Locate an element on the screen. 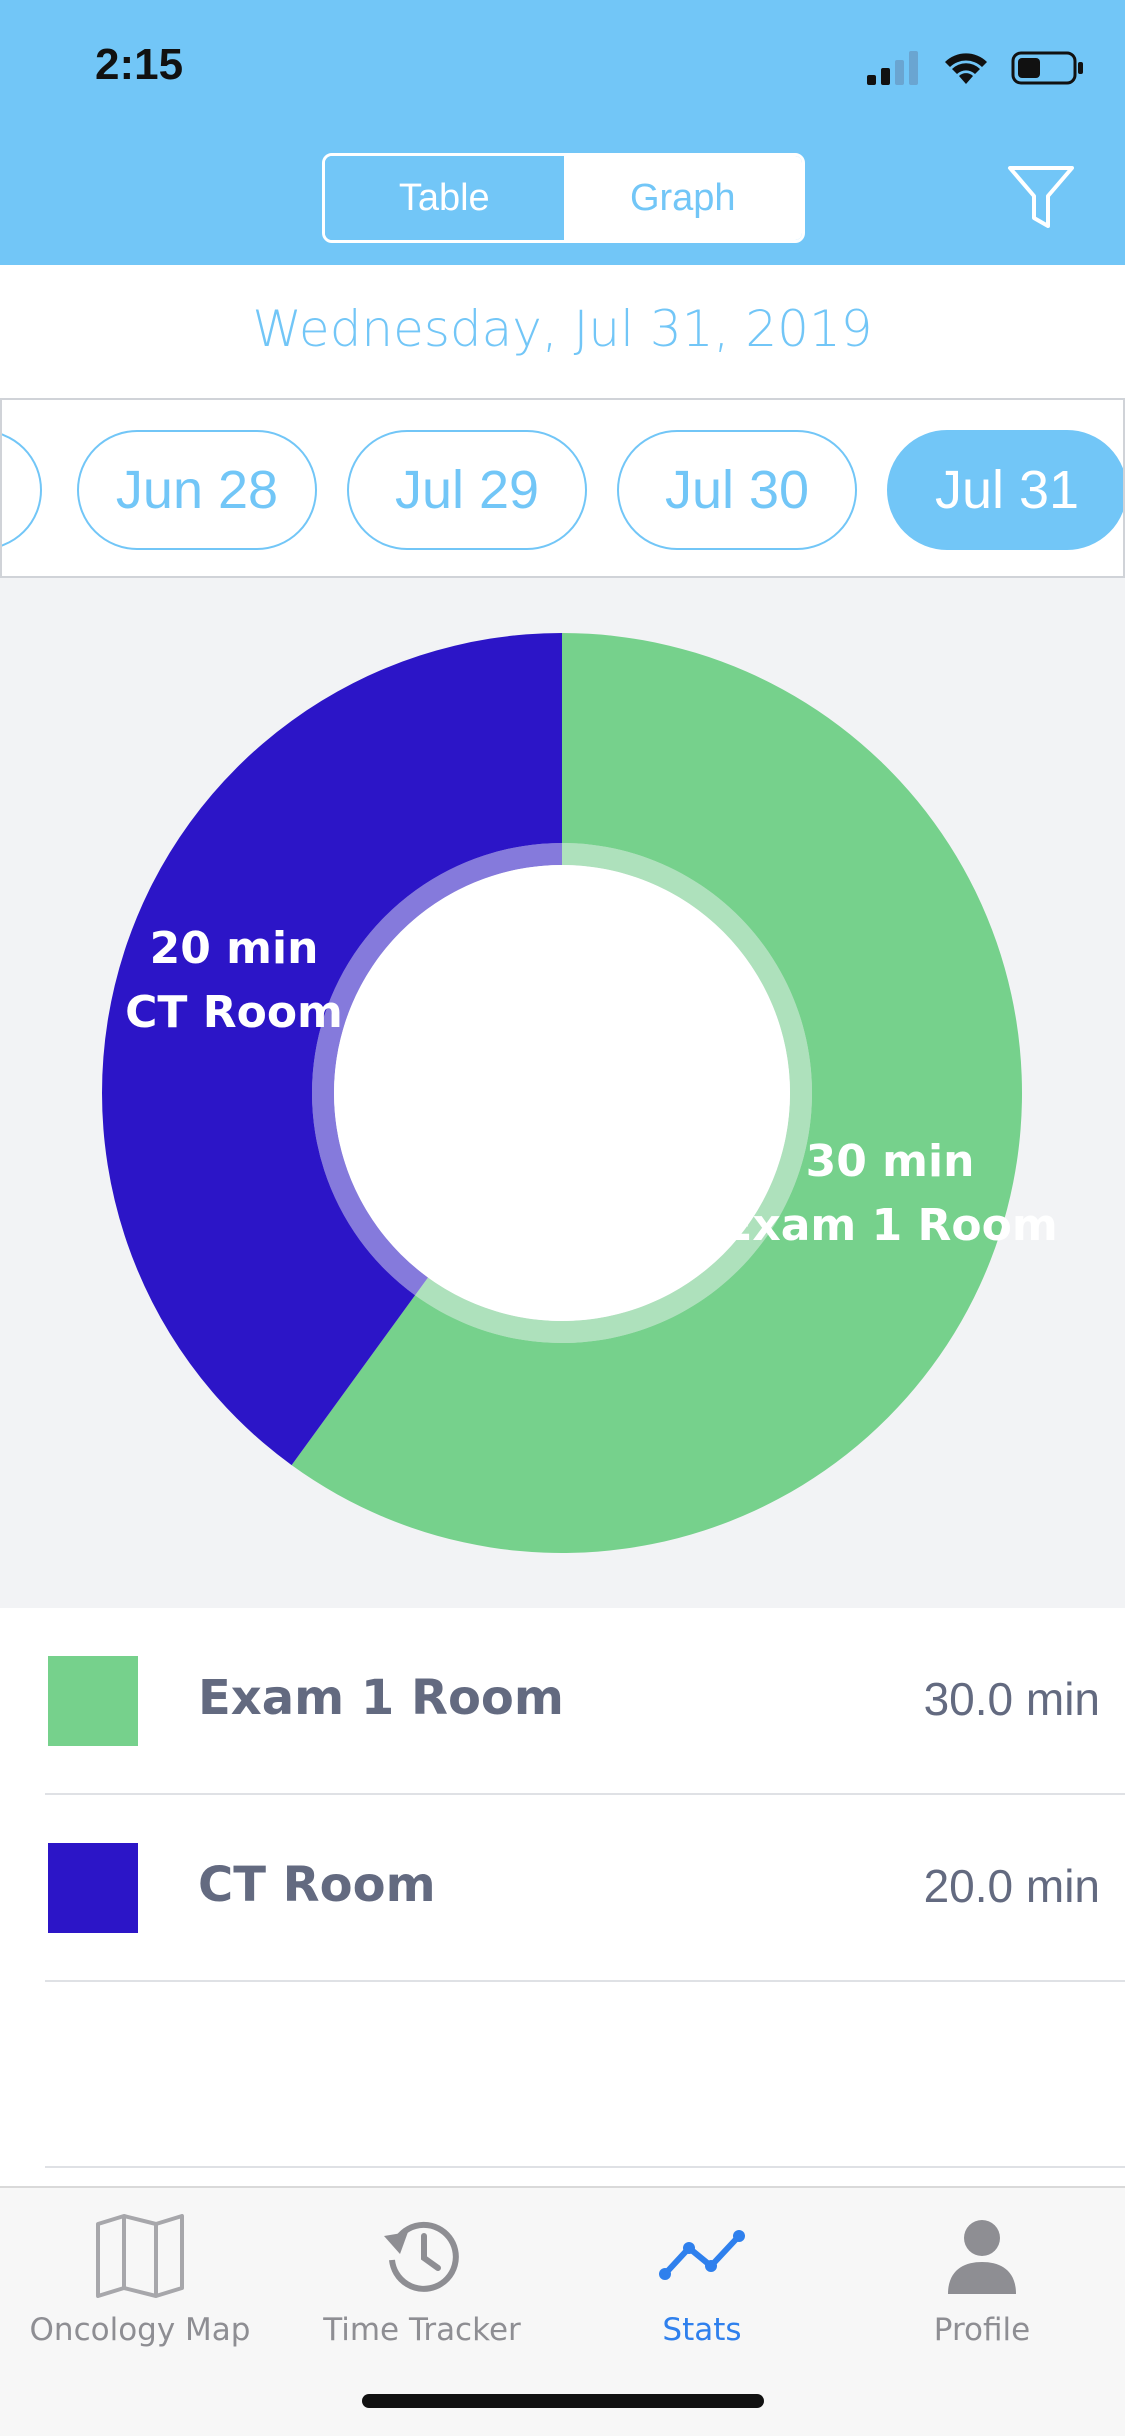  tab-graph: Graph is located at coordinates (682, 198).